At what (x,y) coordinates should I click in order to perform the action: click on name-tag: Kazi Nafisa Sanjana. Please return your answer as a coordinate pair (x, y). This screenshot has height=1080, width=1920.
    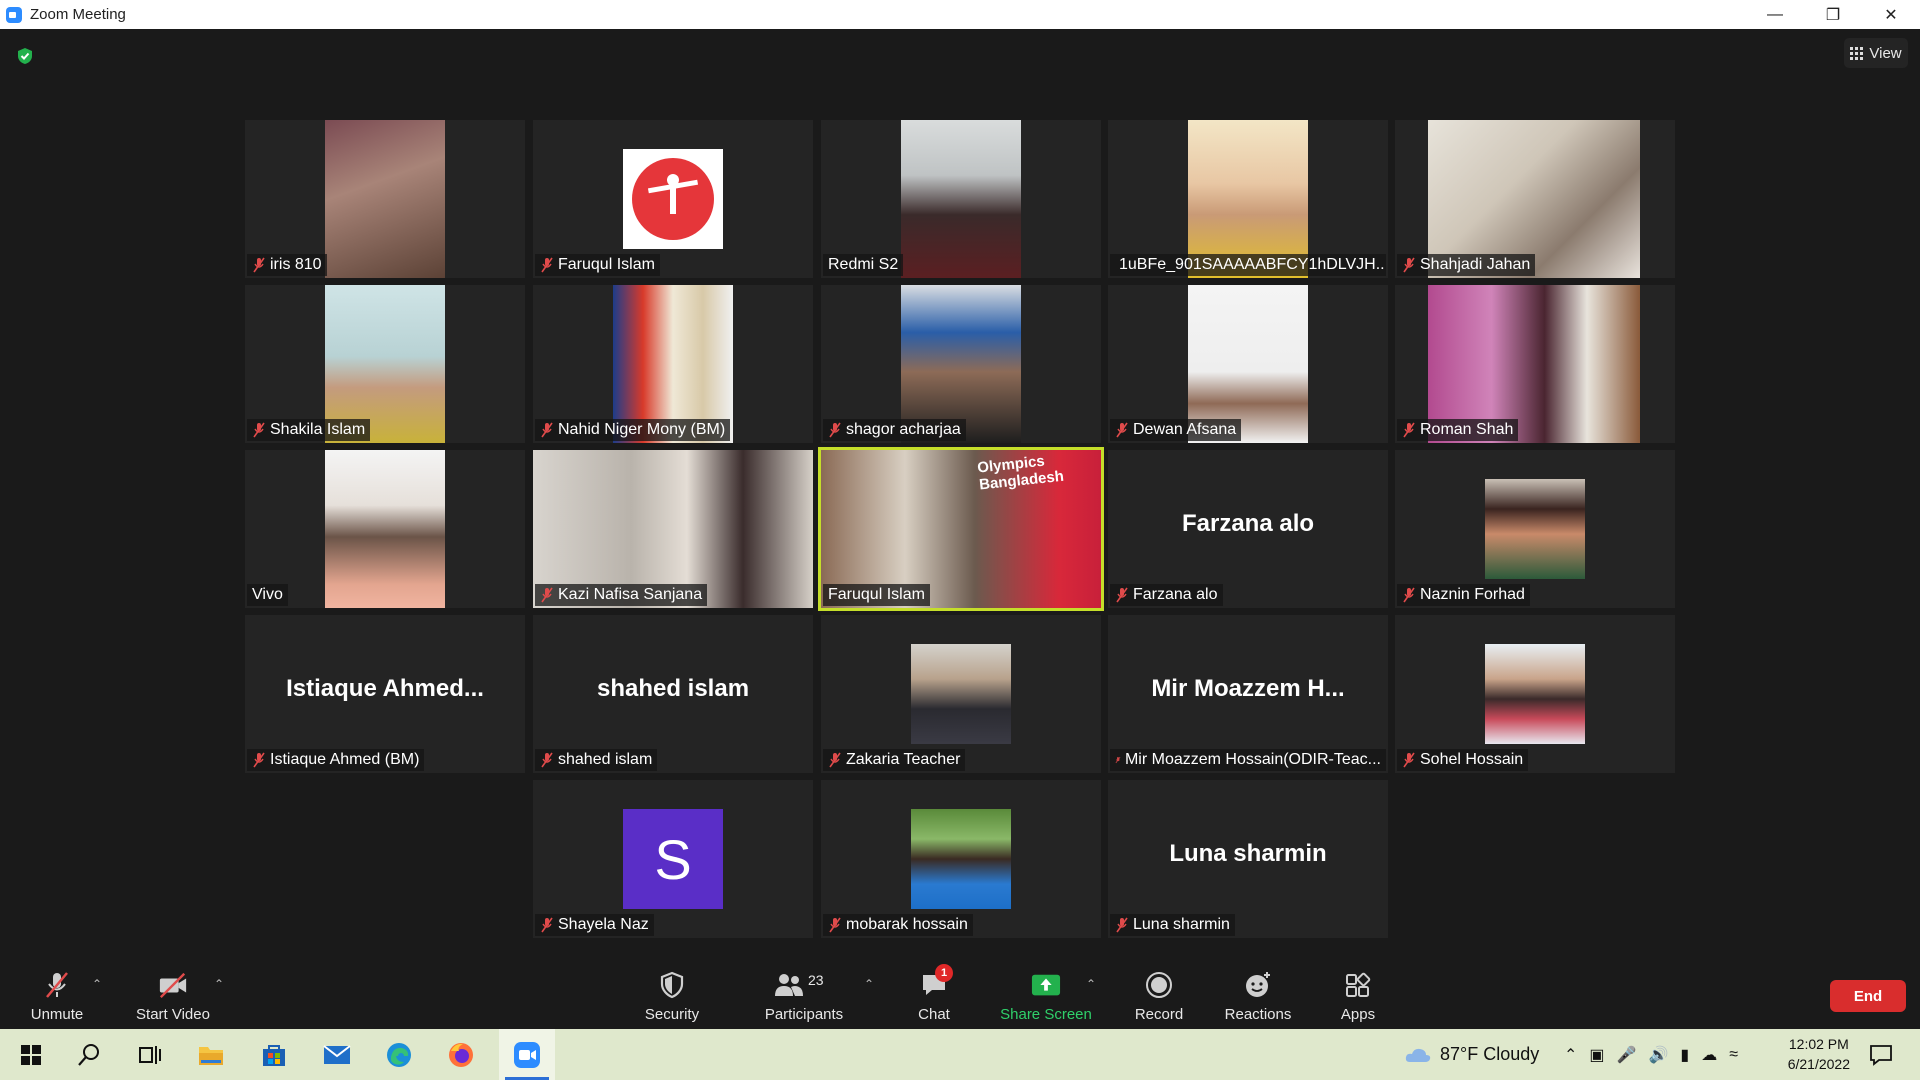
    Looking at the image, I should click on (621, 595).